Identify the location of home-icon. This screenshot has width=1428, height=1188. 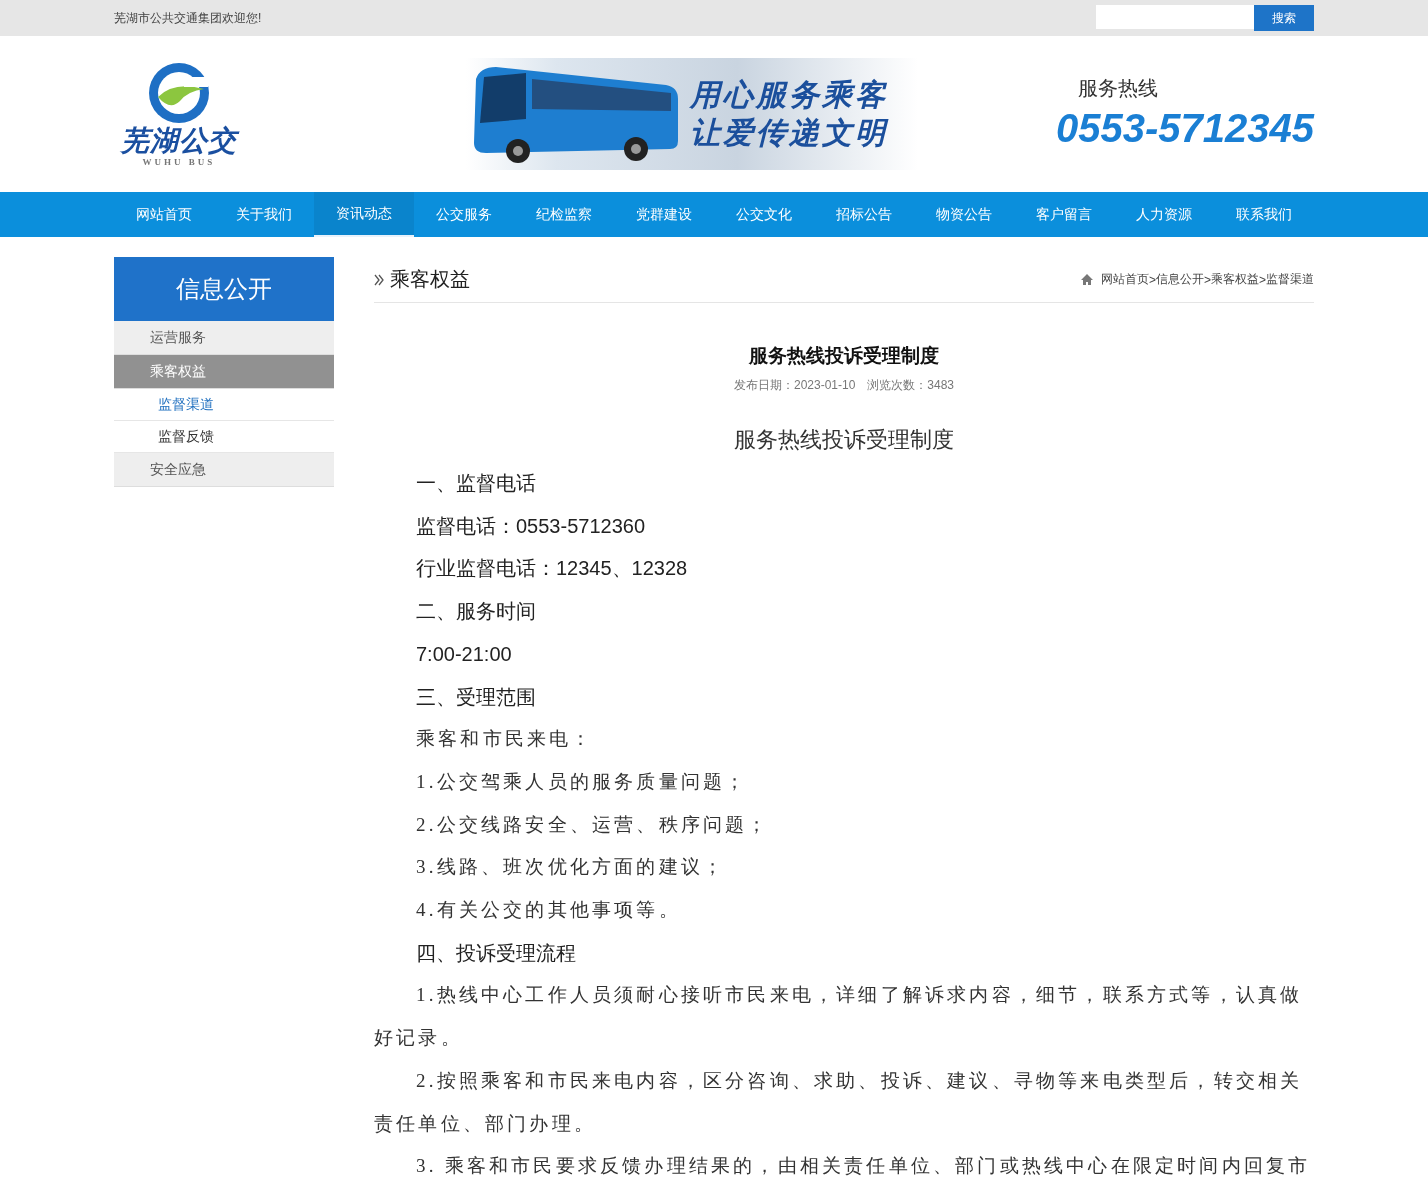
(1086, 279).